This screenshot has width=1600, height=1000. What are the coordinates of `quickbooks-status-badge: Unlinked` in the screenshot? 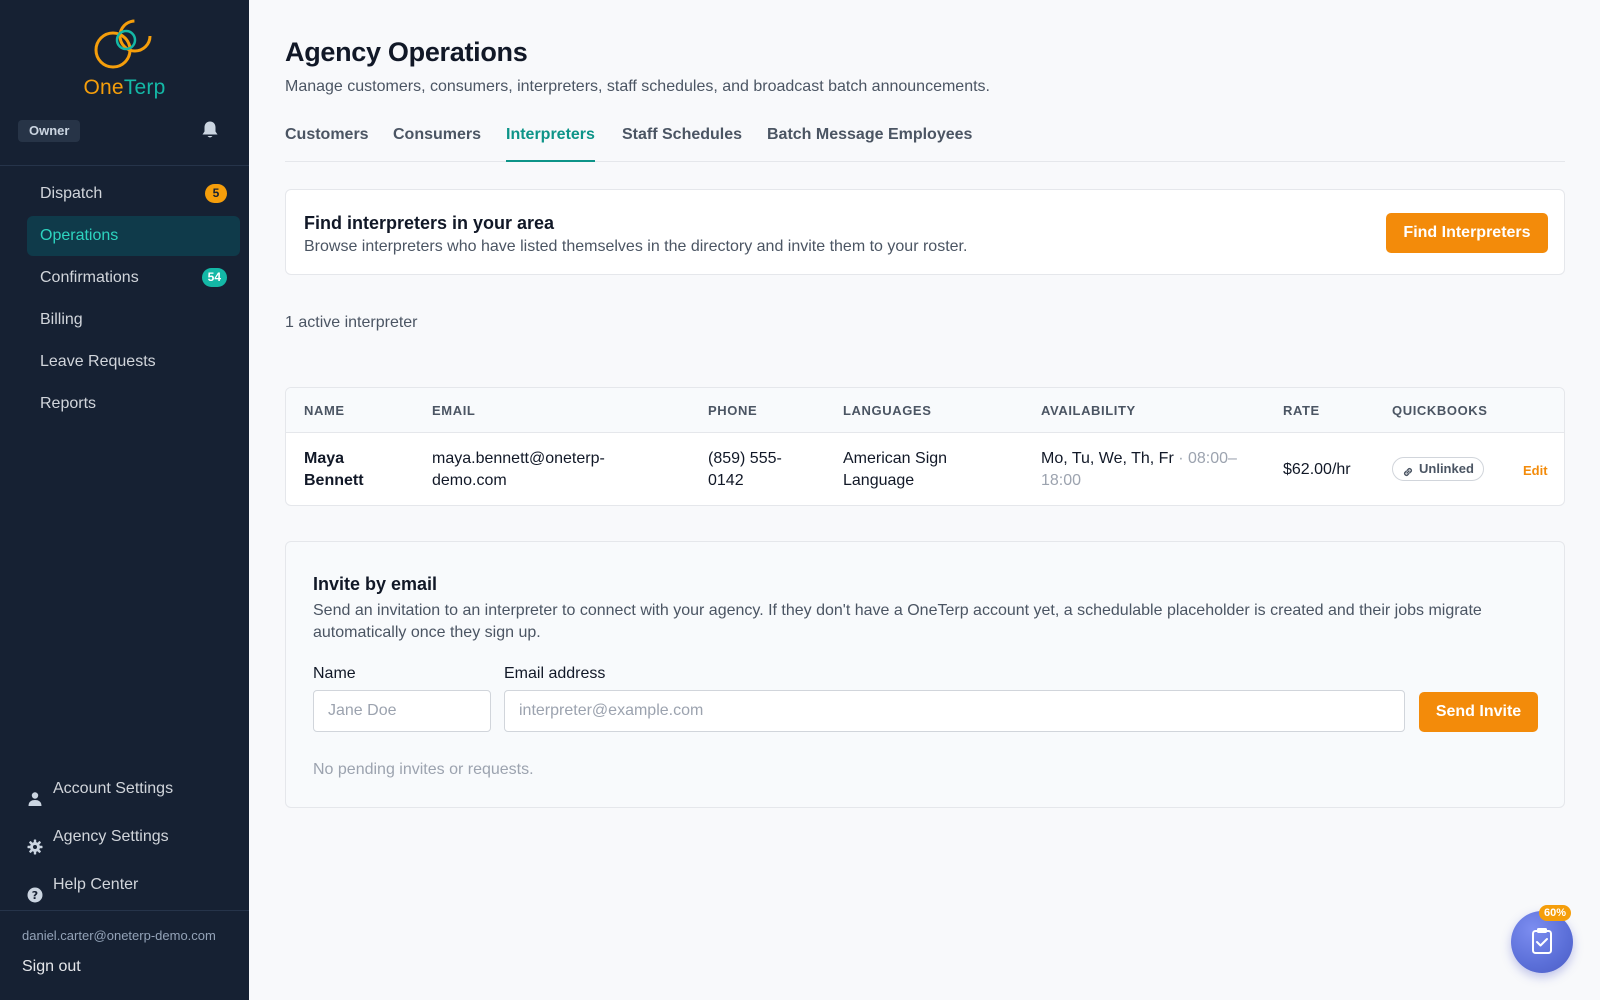 It's located at (1438, 469).